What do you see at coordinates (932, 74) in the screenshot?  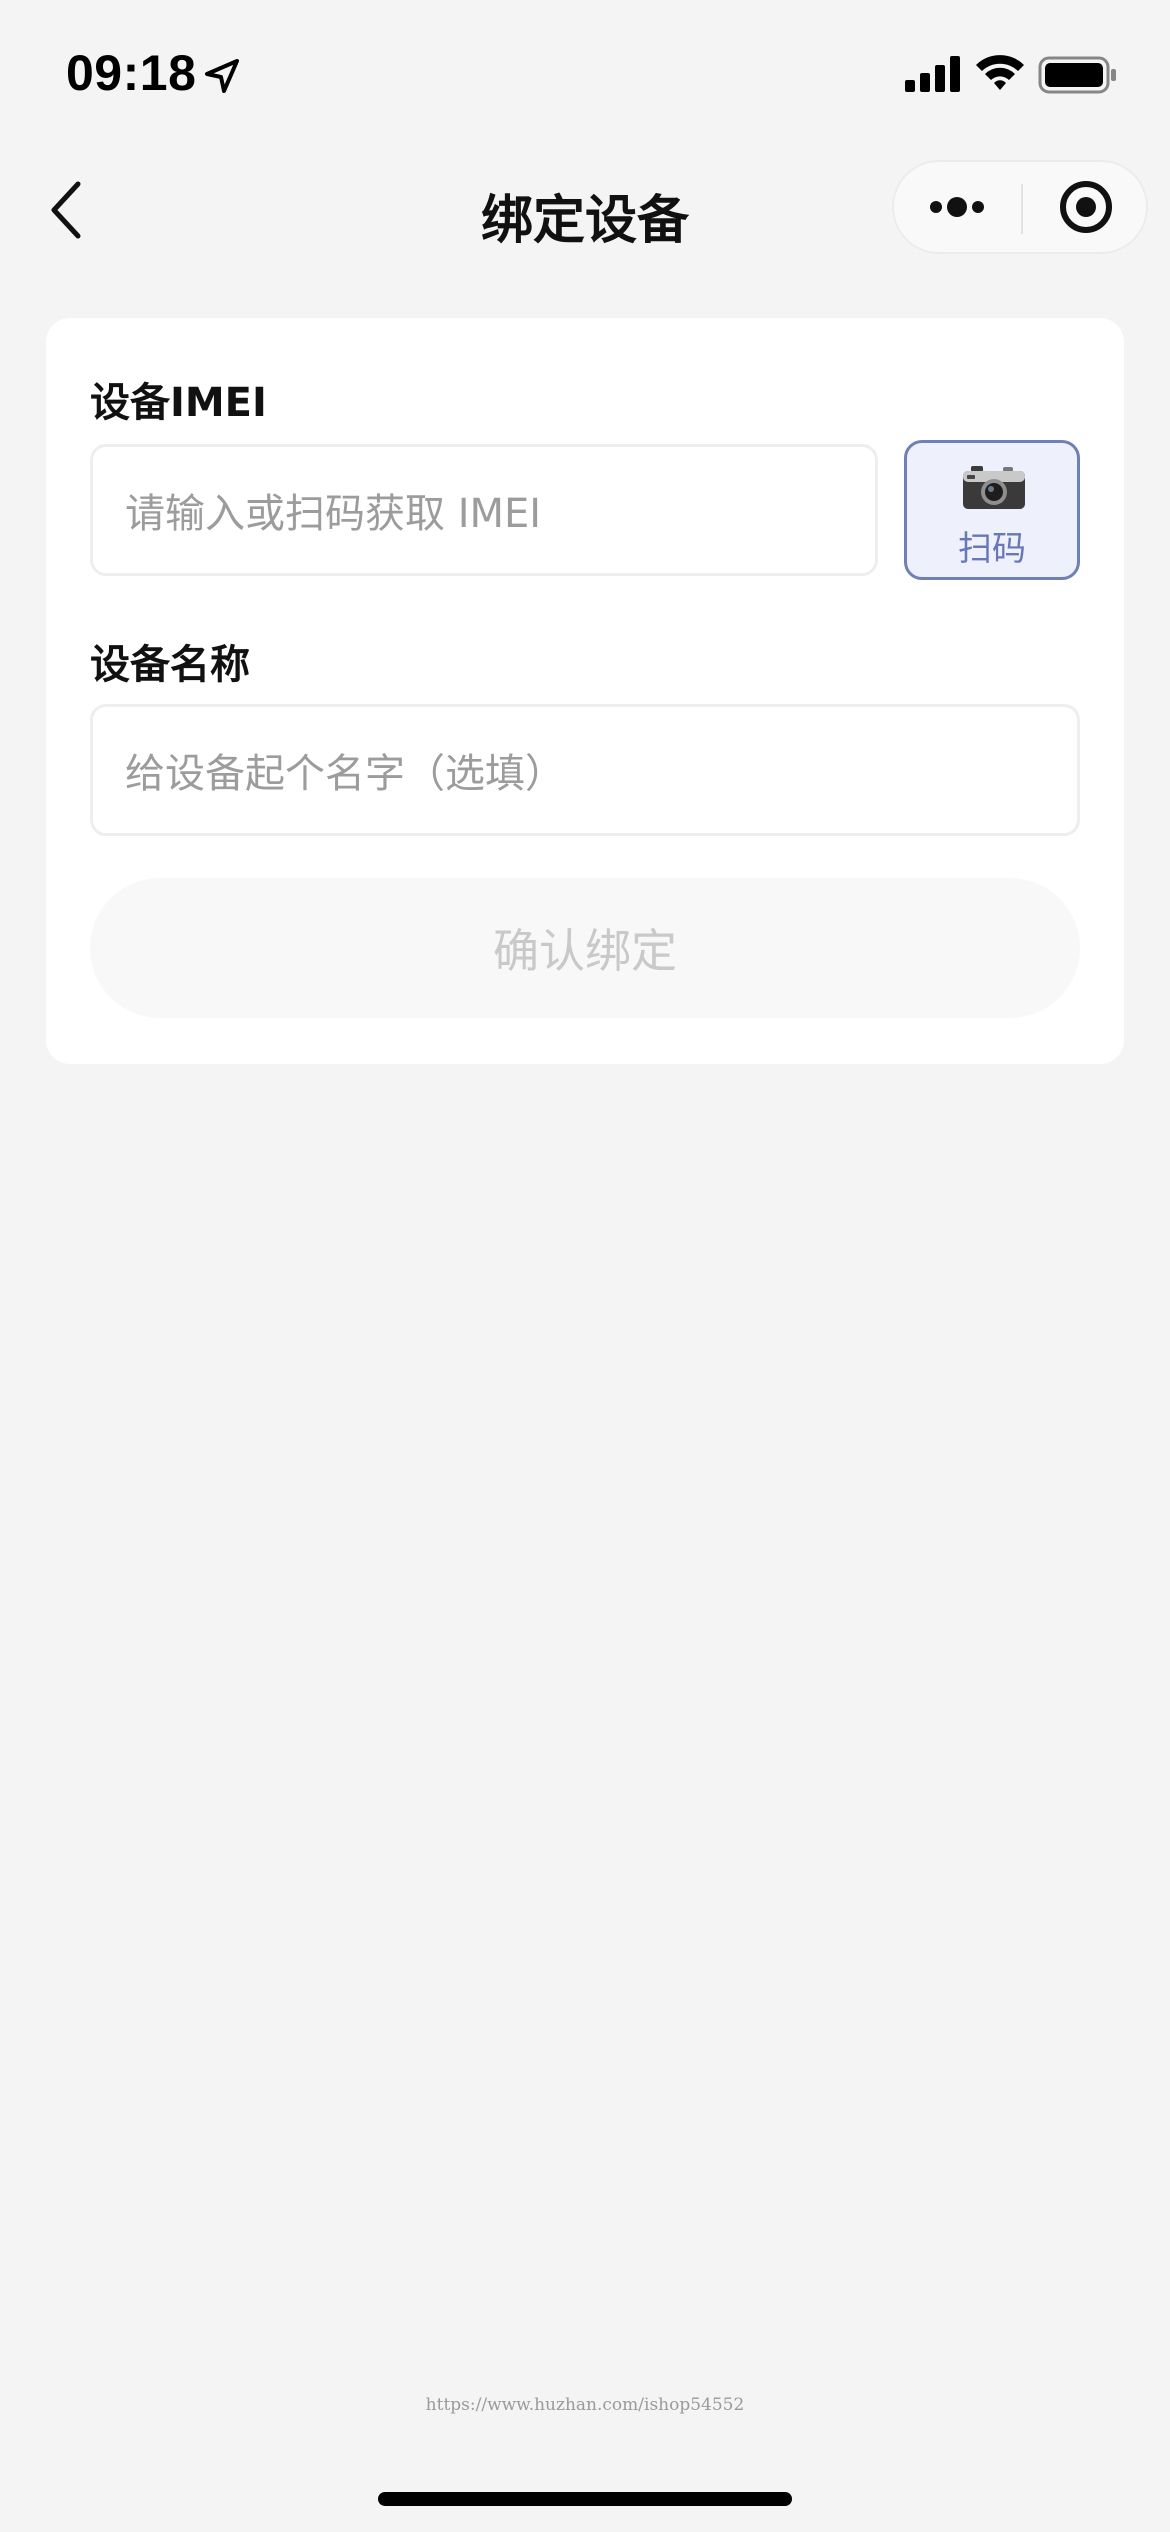 I see `cellular-signal-icon` at bounding box center [932, 74].